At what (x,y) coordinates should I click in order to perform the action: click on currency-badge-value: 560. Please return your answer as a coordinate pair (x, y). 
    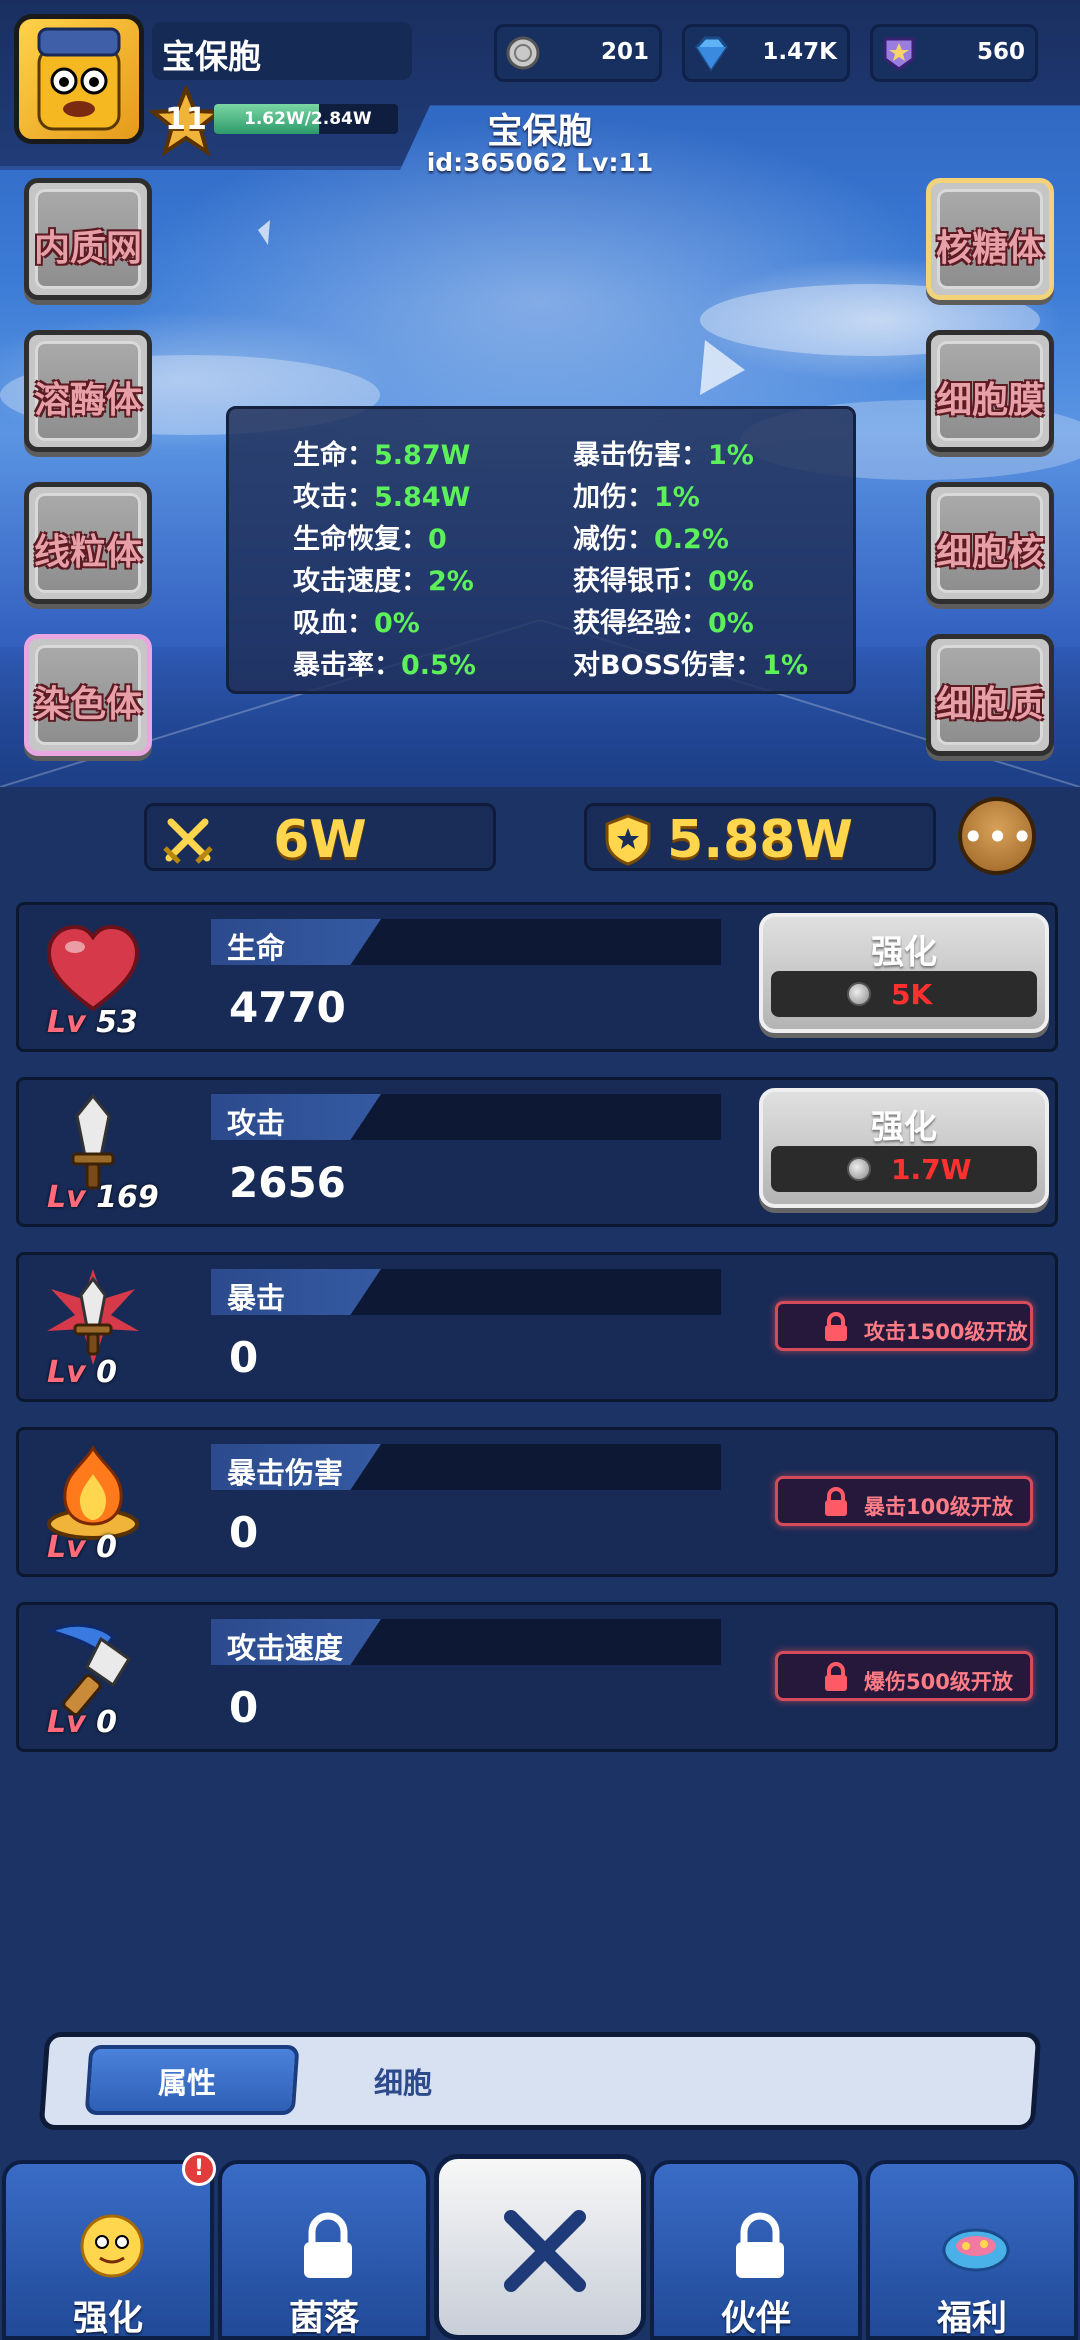
    Looking at the image, I should click on (1000, 52).